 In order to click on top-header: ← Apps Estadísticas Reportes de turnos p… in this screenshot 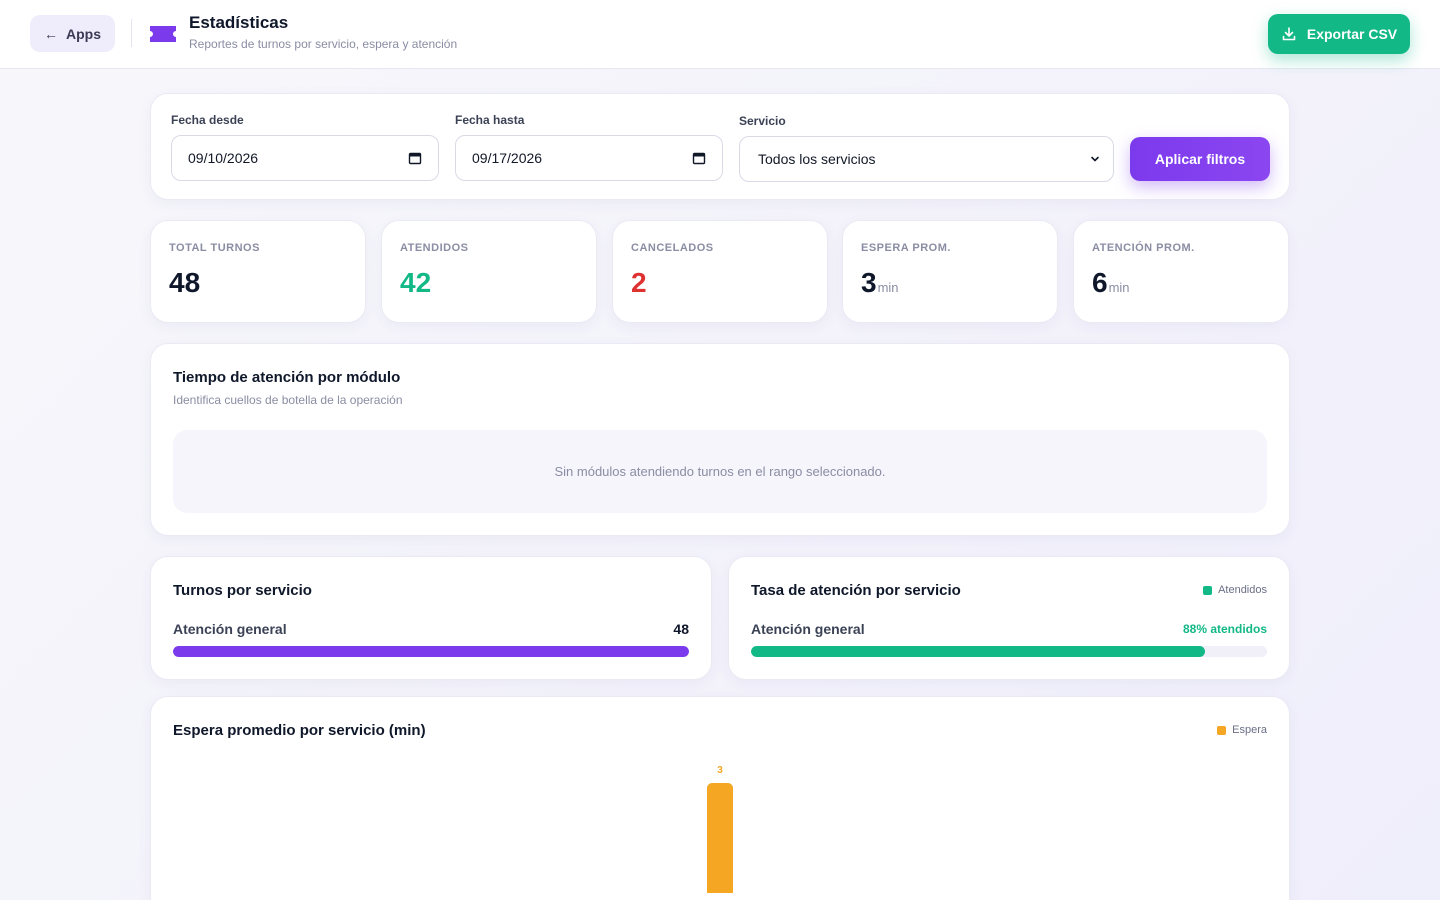, I will do `click(720, 34)`.